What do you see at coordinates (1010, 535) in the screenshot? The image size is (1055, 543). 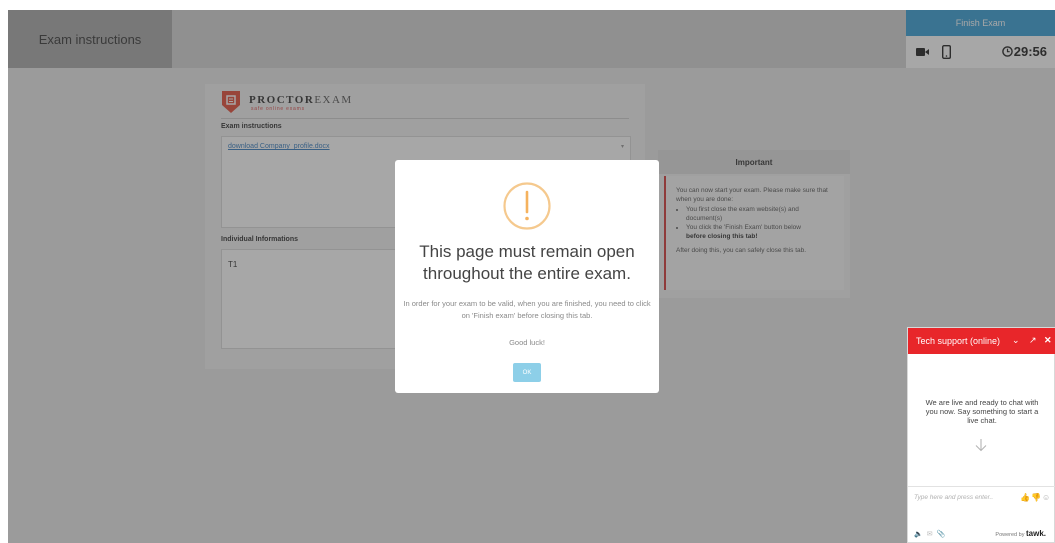 I see `powered-by-prefix: Powered by` at bounding box center [1010, 535].